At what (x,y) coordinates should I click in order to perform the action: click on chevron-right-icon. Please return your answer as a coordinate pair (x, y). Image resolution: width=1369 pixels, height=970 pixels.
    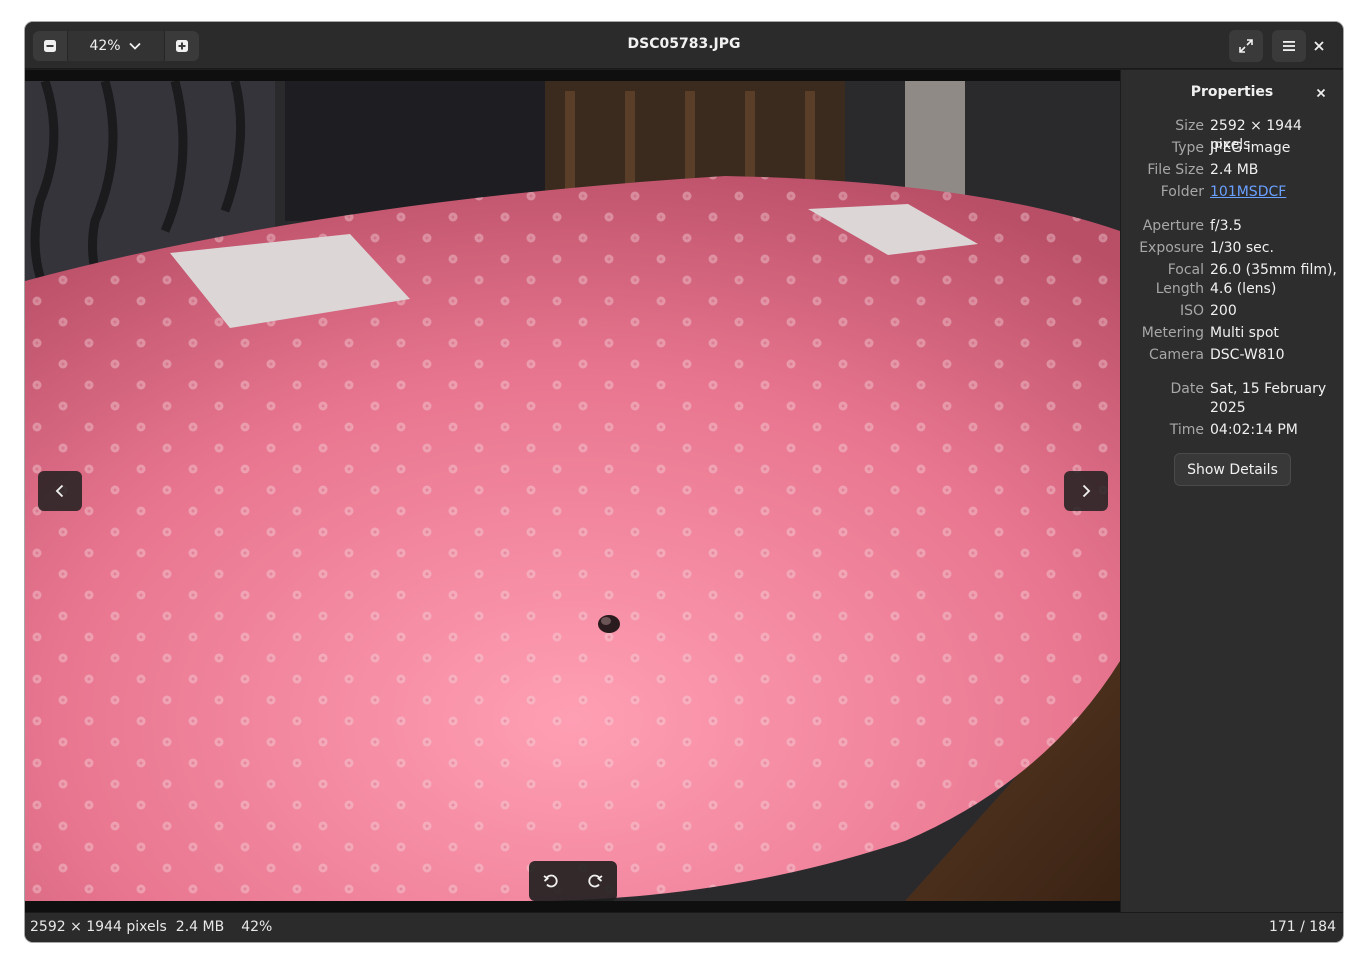
    Looking at the image, I should click on (1086, 491).